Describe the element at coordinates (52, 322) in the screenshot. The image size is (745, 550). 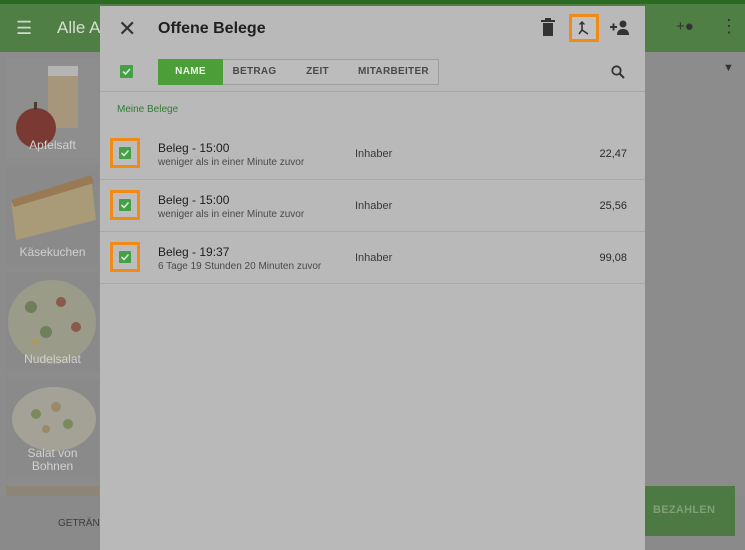
I see `product-tile-nudelsalat: Nudelsalat` at that location.